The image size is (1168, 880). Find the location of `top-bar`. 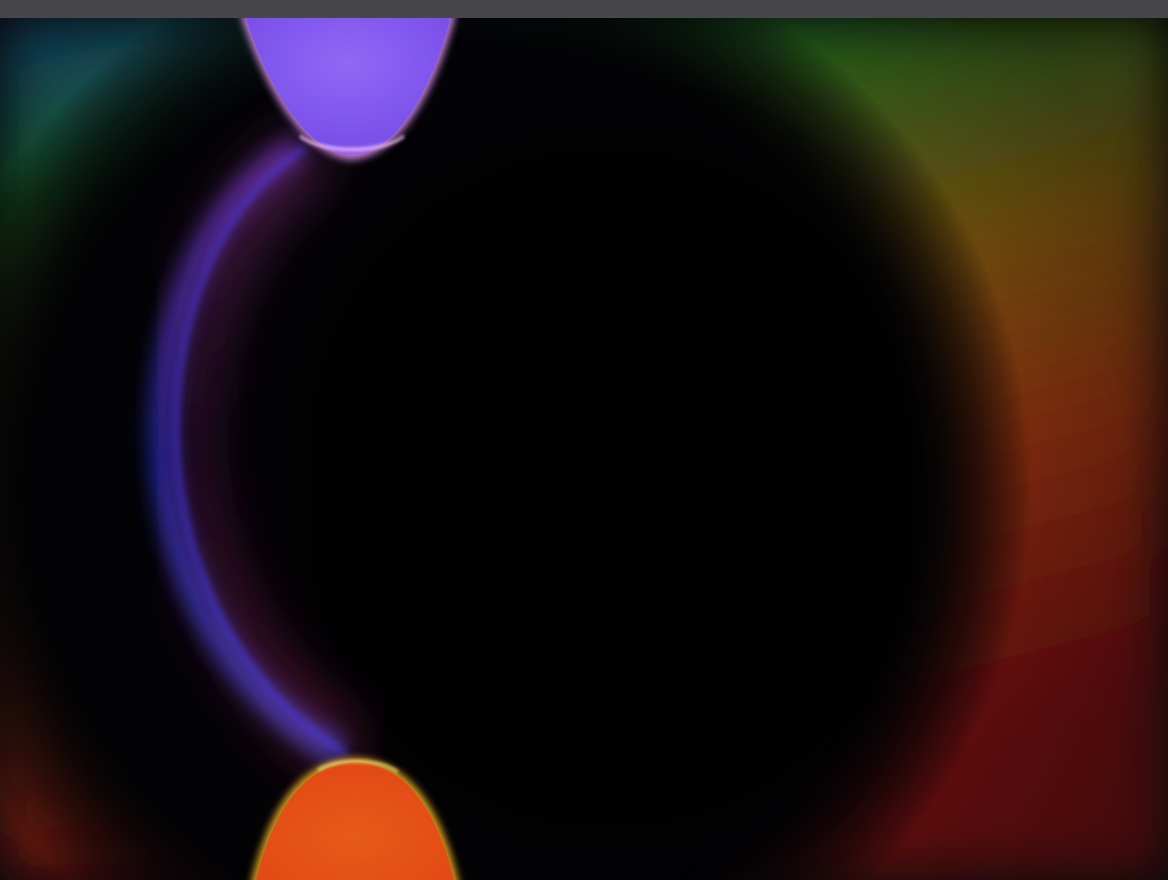

top-bar is located at coordinates (584, 9).